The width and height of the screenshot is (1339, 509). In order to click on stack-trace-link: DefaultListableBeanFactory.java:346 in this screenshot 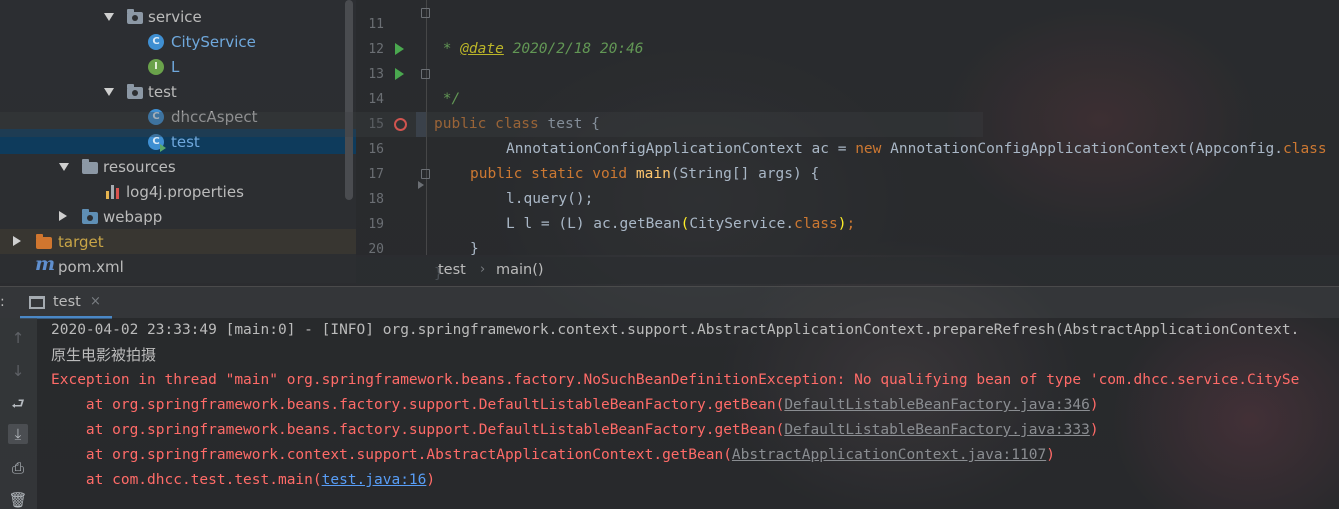, I will do `click(937, 405)`.